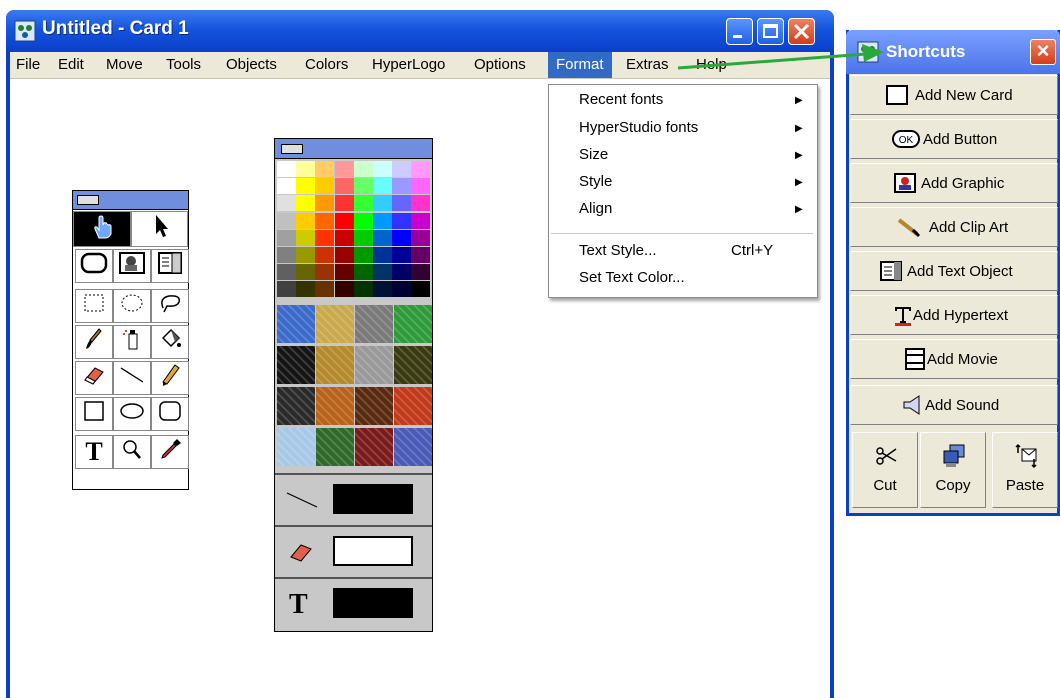  What do you see at coordinates (170, 306) in the screenshot?
I see `lasso-icon` at bounding box center [170, 306].